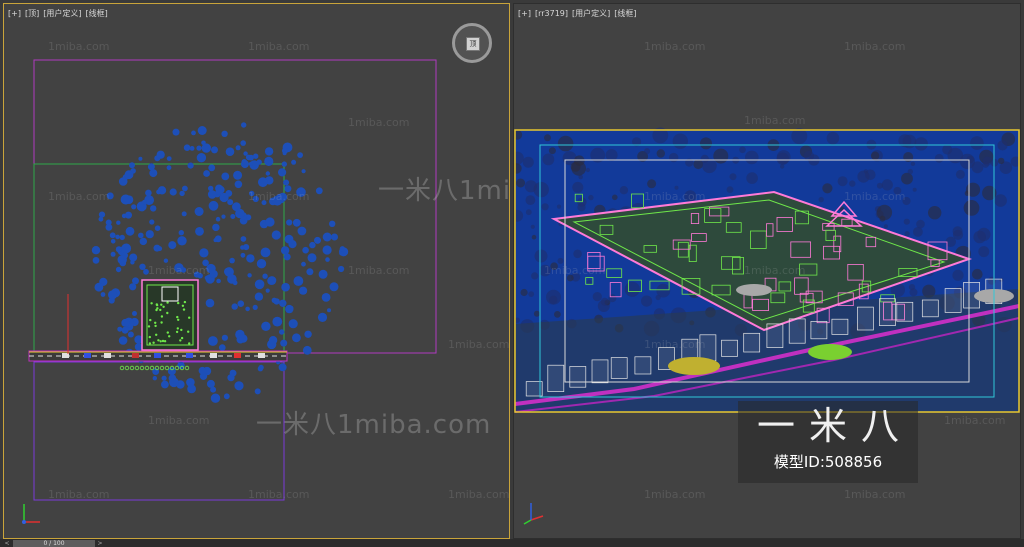 Image resolution: width=1024 pixels, height=547 pixels. Describe the element at coordinates (32, 13) in the screenshot. I see `viewport-view-label: [顶]` at that location.